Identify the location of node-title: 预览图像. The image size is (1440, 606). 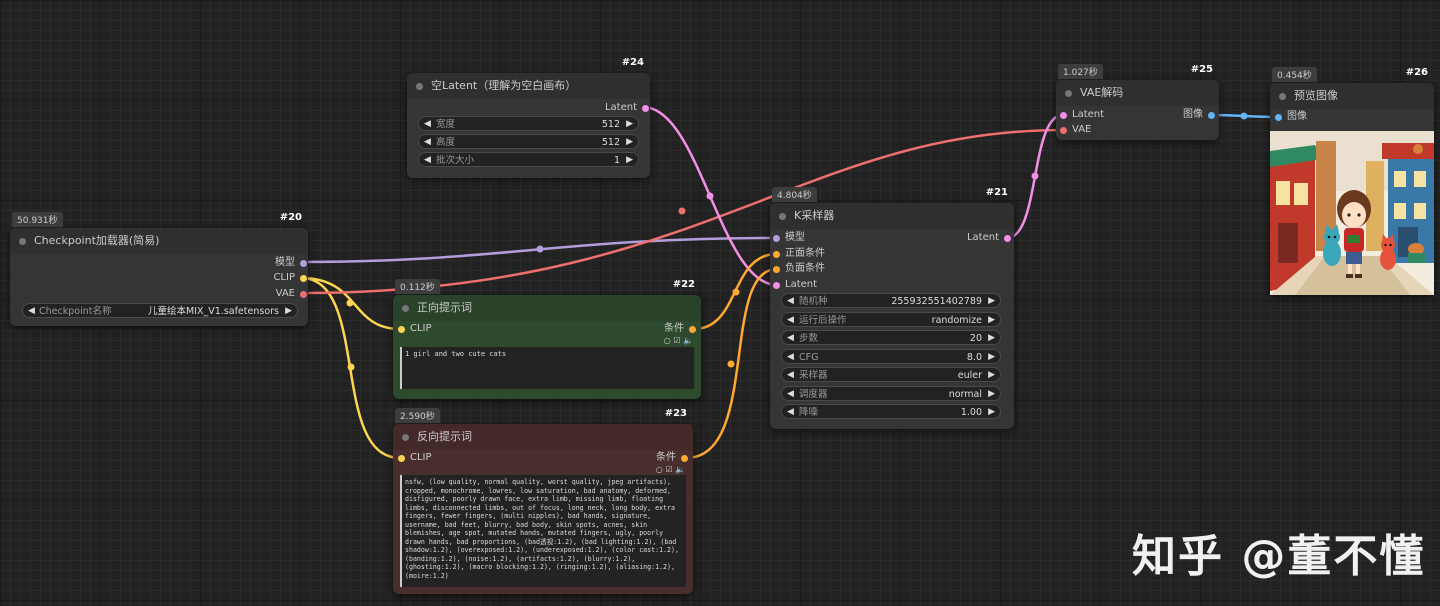
(1352, 96).